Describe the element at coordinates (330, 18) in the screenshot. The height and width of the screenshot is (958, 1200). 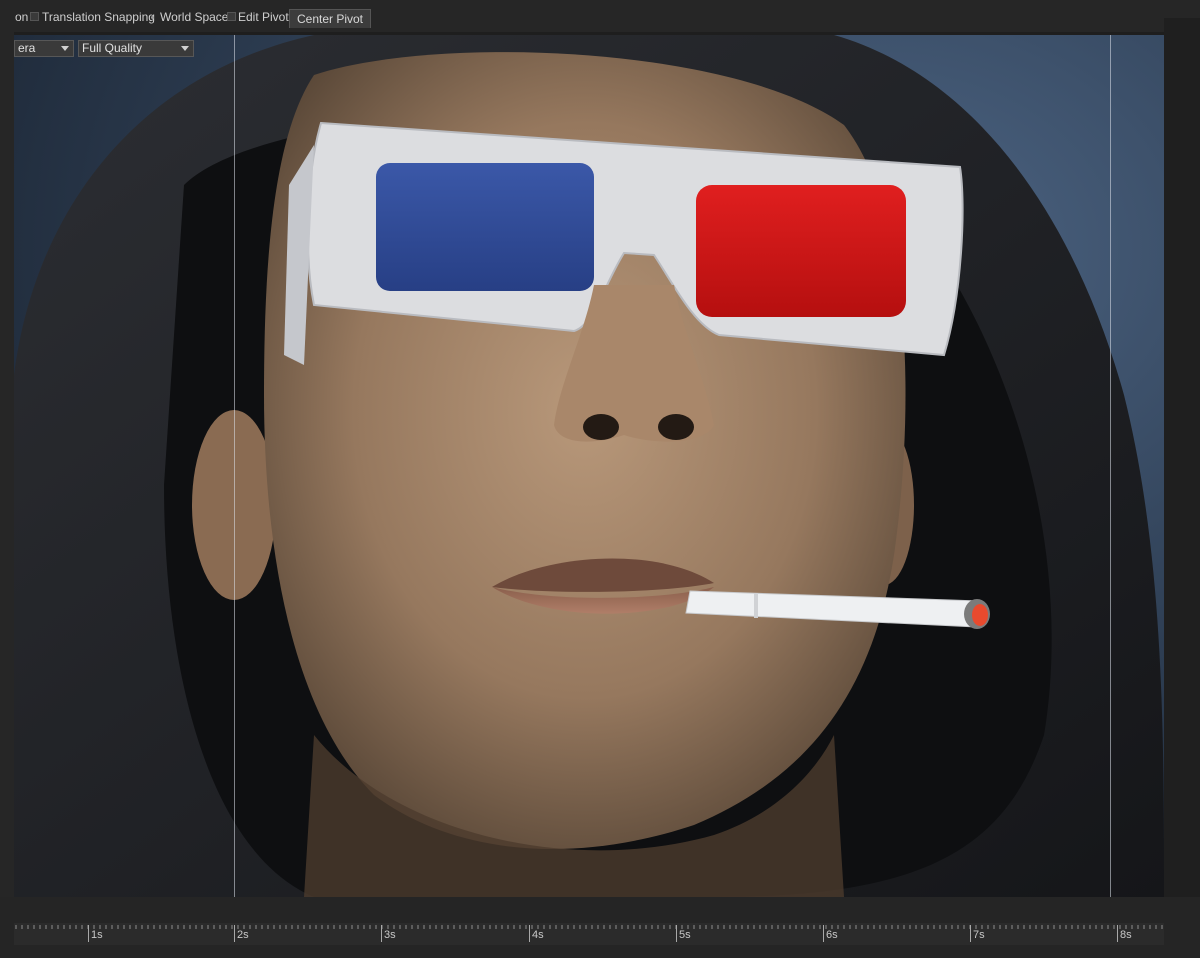
I see `center-pivot-button: Center Pivot` at that location.